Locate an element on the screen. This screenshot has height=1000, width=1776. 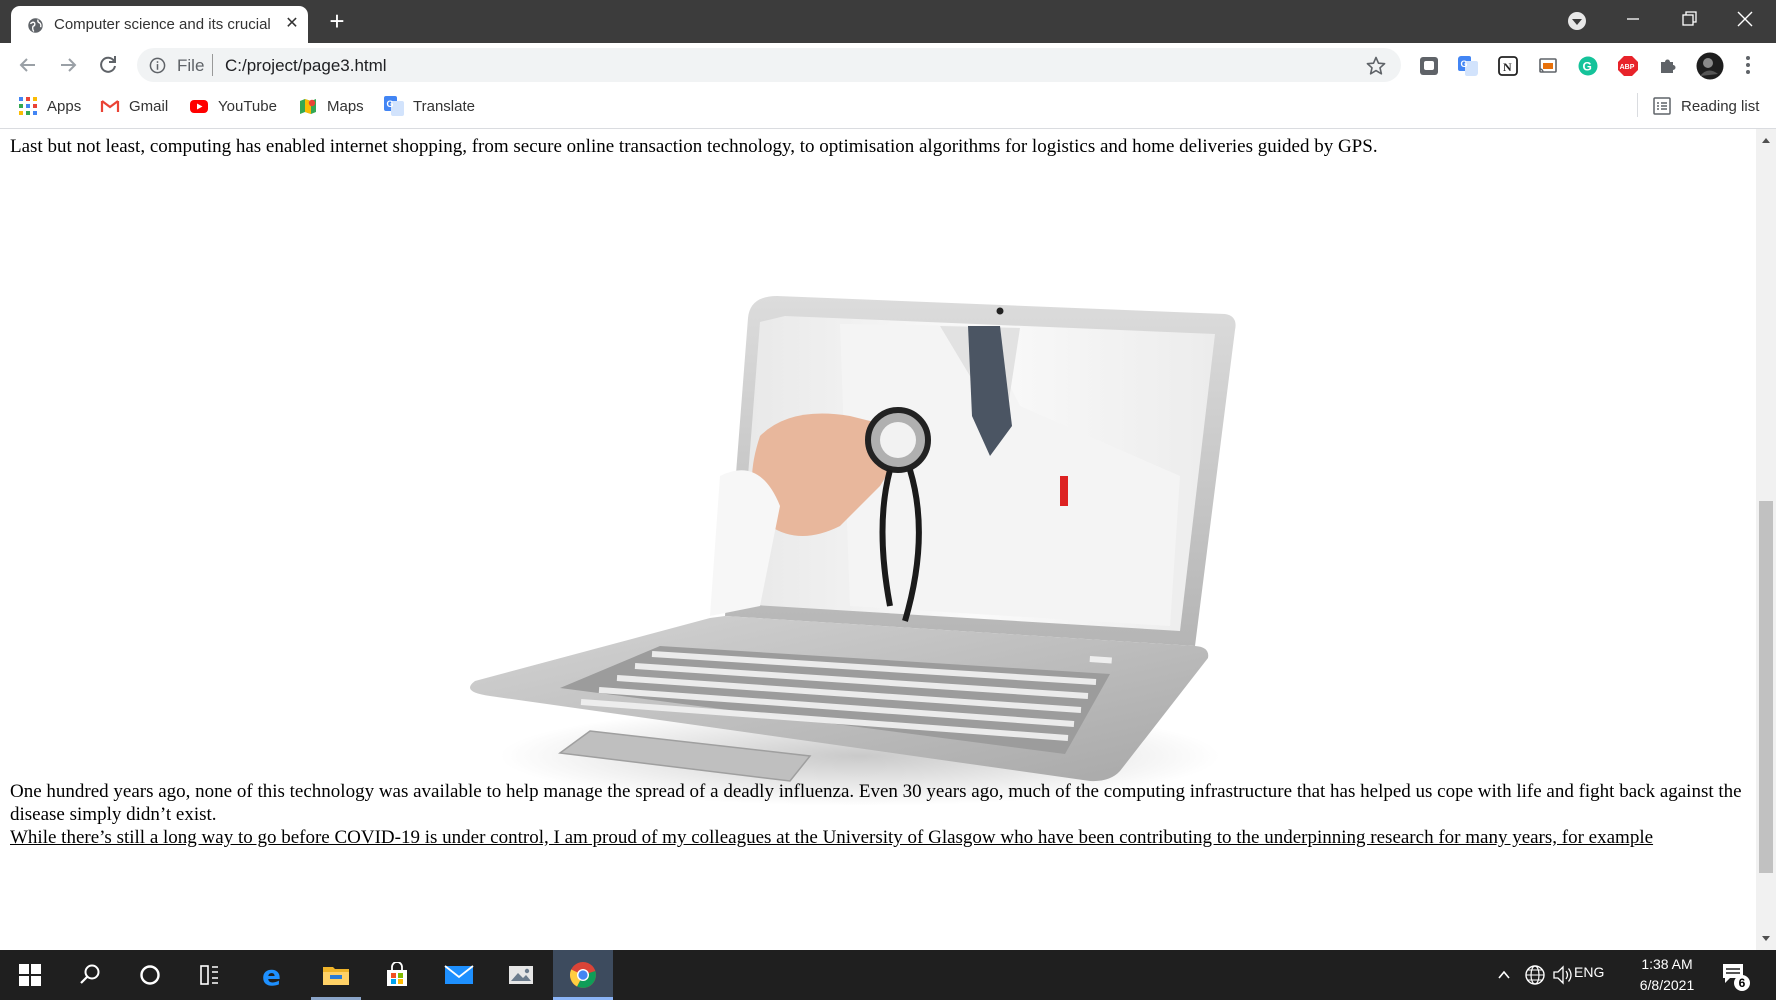
address-bar: File C:/project/page3.html is located at coordinates (769, 65).